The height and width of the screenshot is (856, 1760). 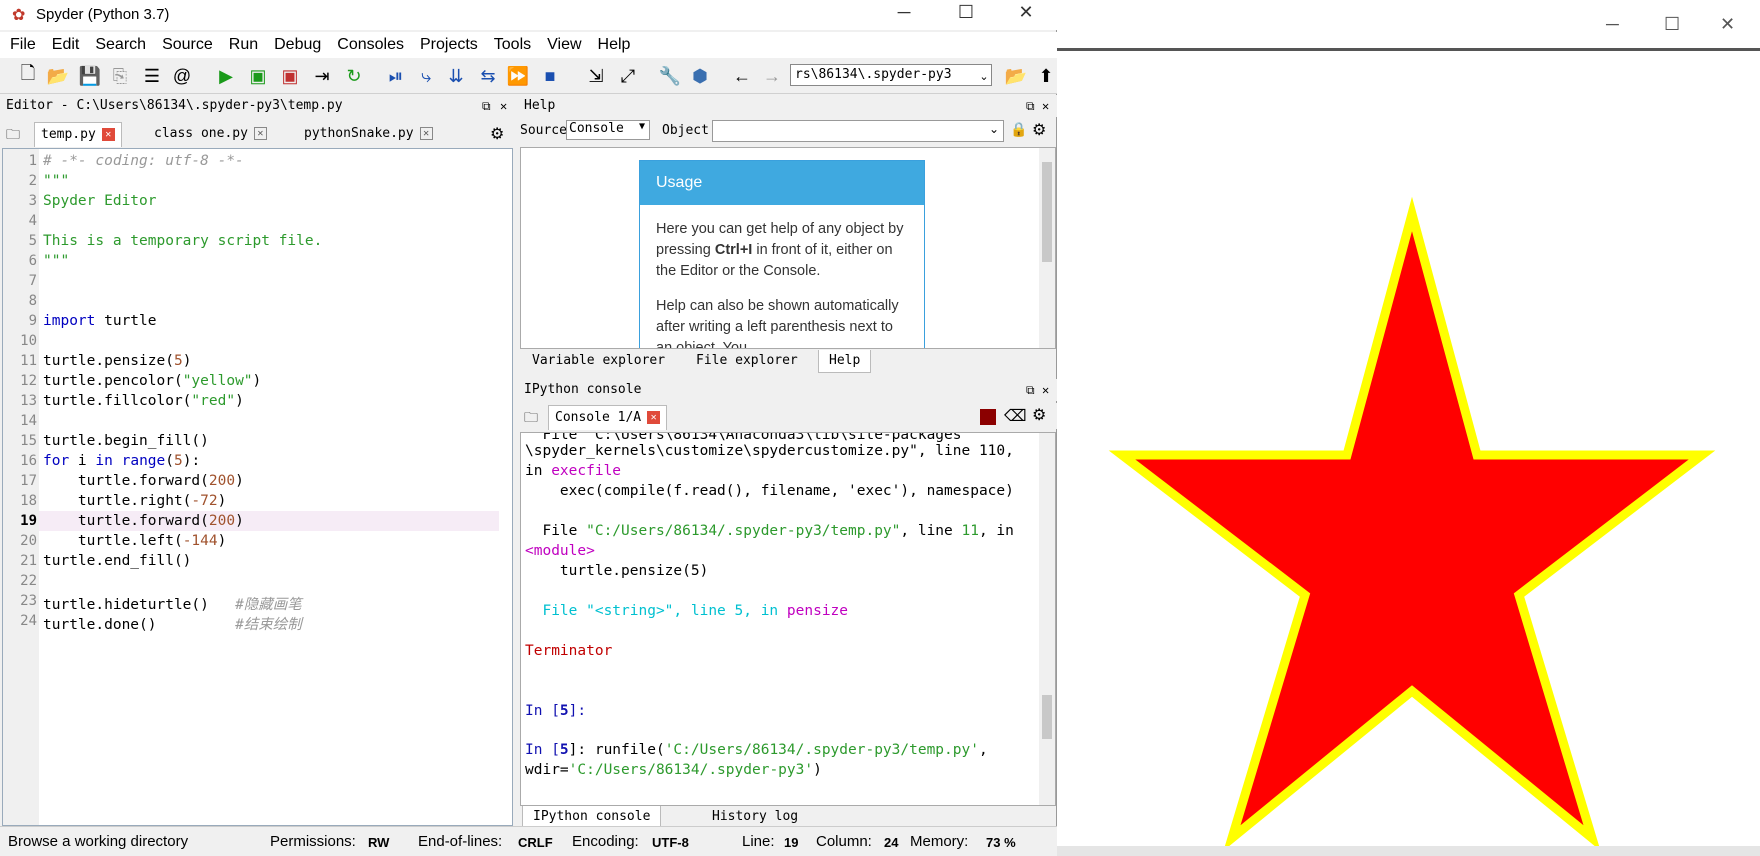 I want to click on lock-icon: 🔒, so click(x=1018, y=129).